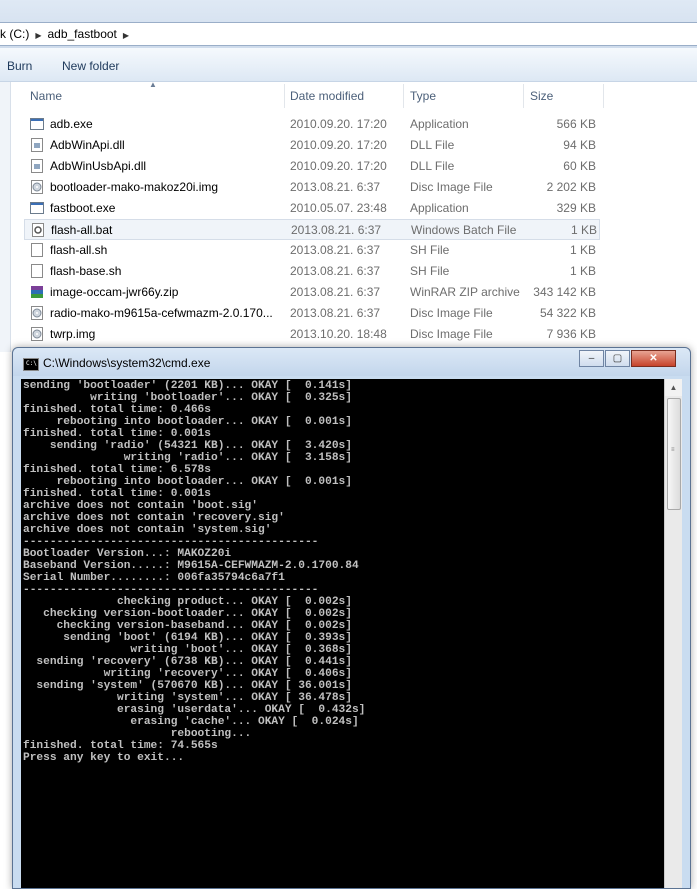 This screenshot has height=889, width=697. What do you see at coordinates (673, 450) in the screenshot?
I see `grip-icon: ≡` at bounding box center [673, 450].